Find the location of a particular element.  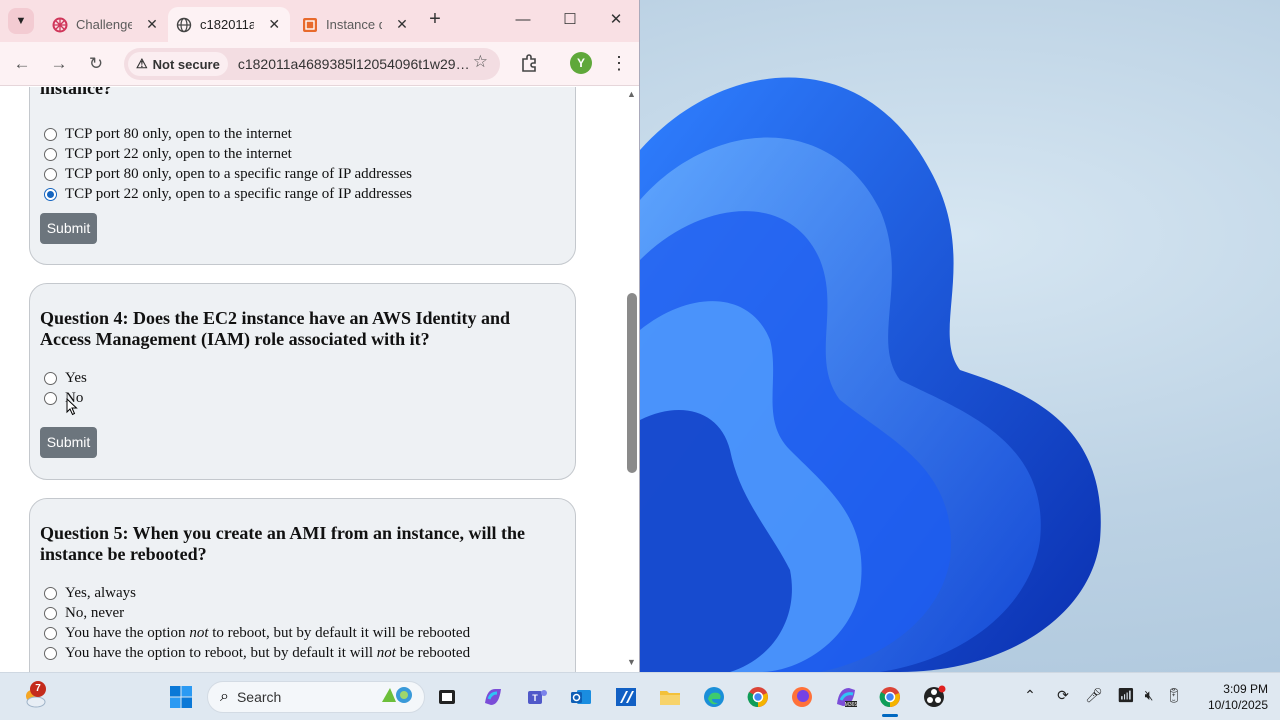

q5-option-1: Yes, always is located at coordinates (90, 593).